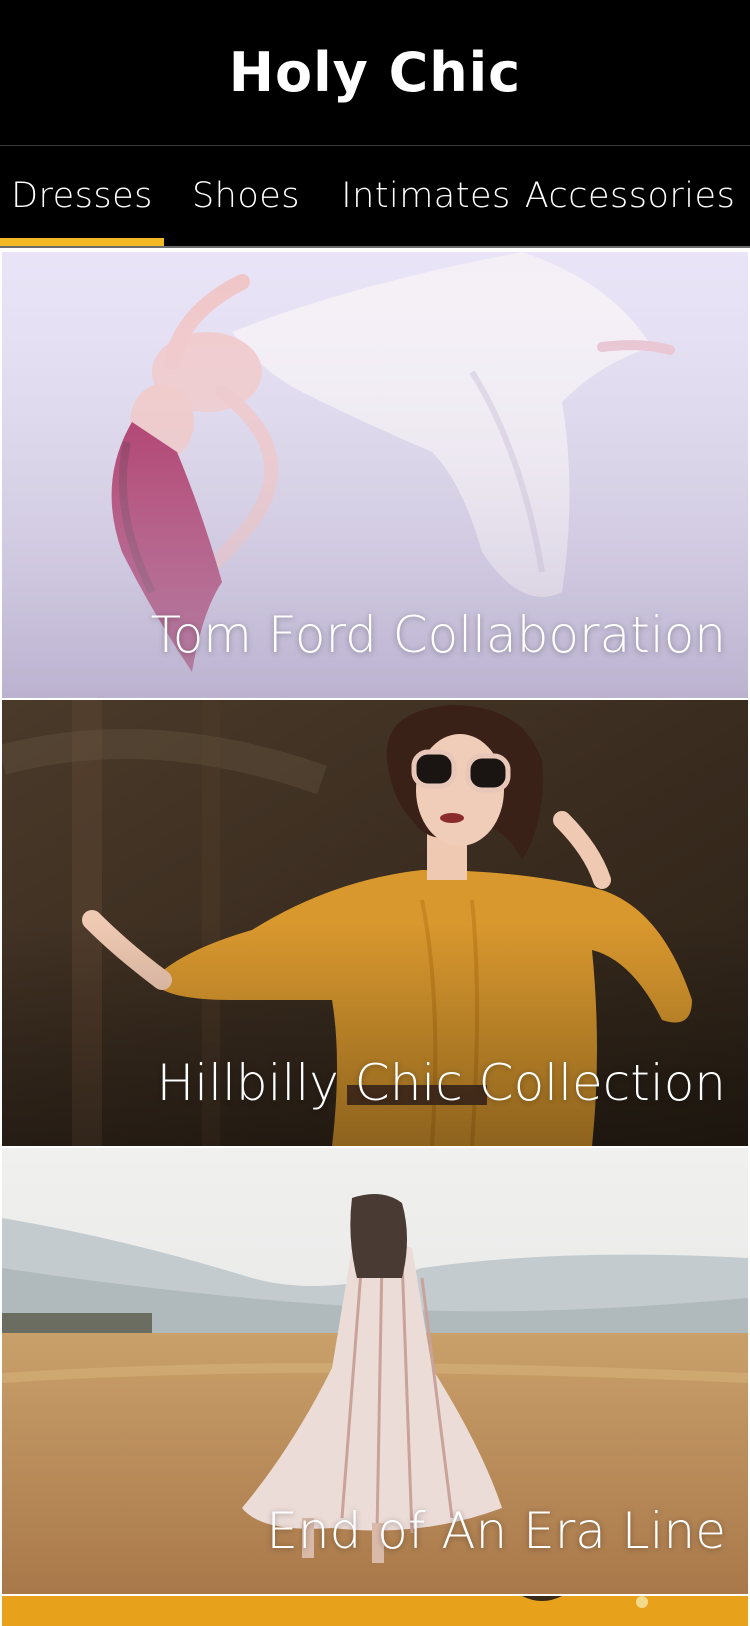 This screenshot has width=750, height=1626. I want to click on tab-shoes: Shoes, so click(246, 196).